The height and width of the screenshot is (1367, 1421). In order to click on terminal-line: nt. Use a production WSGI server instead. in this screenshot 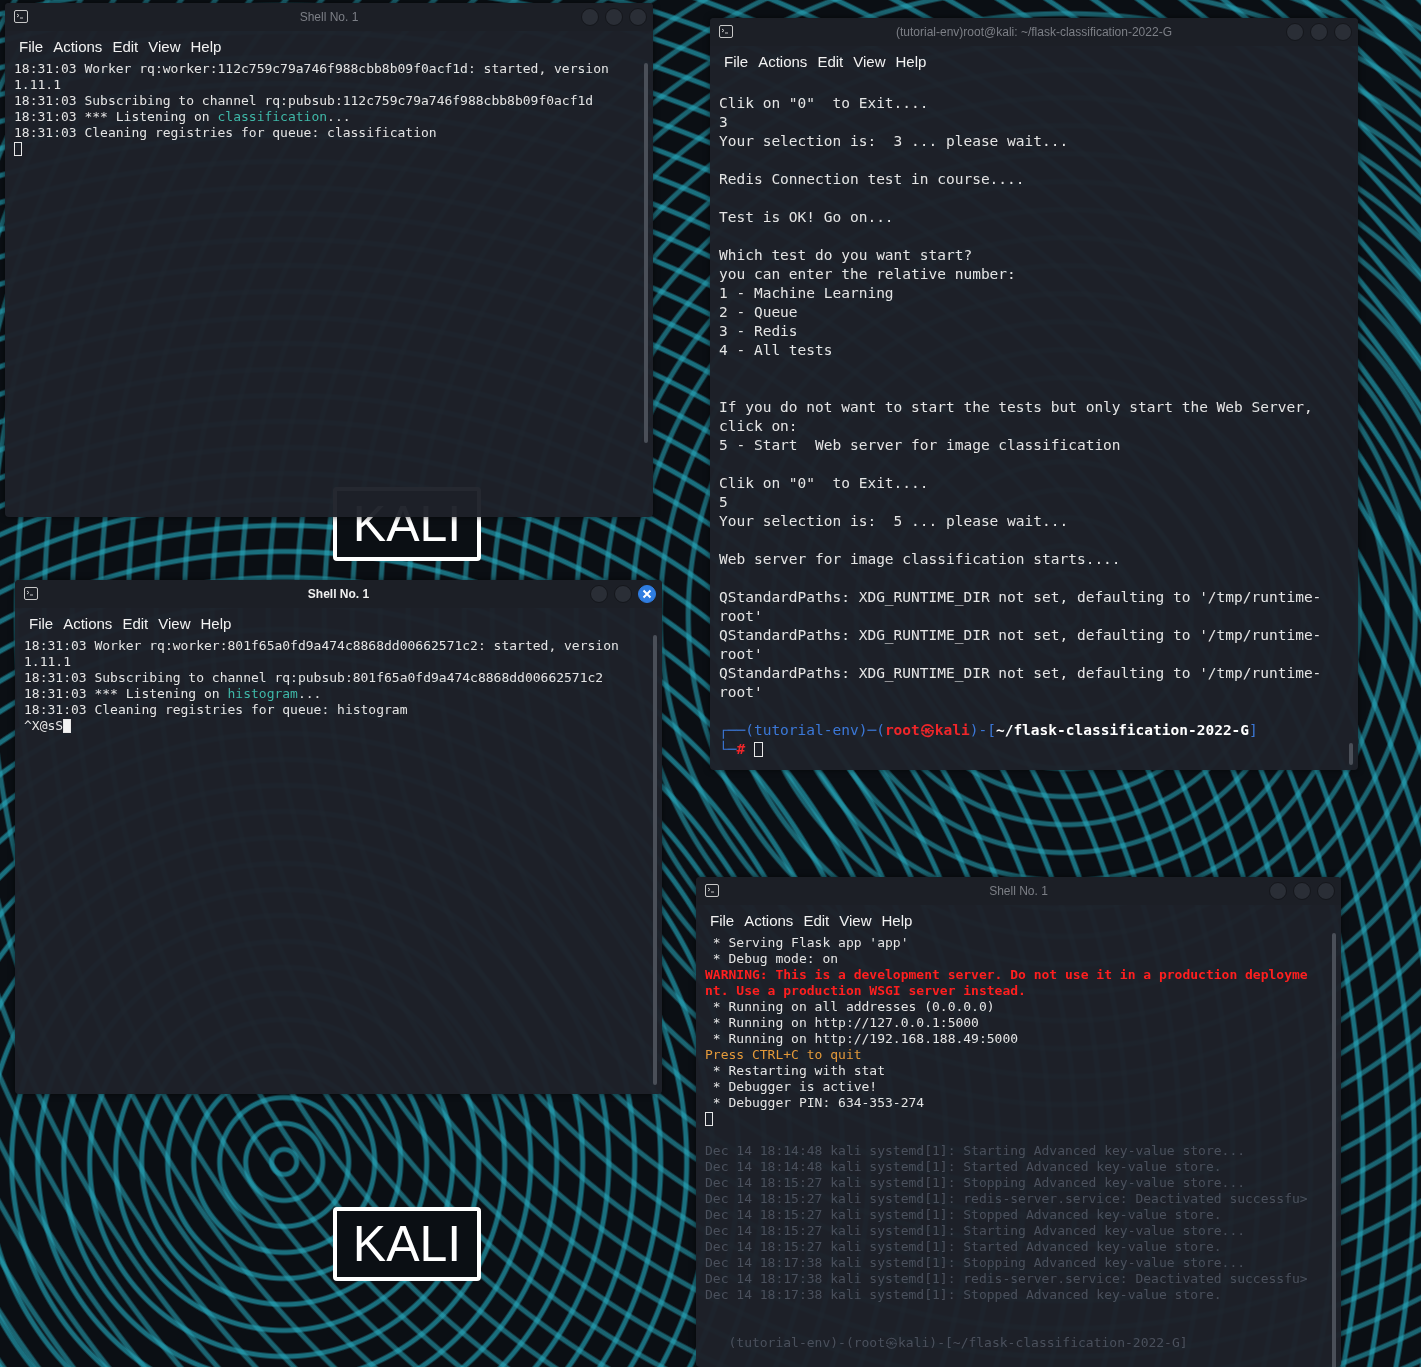, I will do `click(866, 991)`.